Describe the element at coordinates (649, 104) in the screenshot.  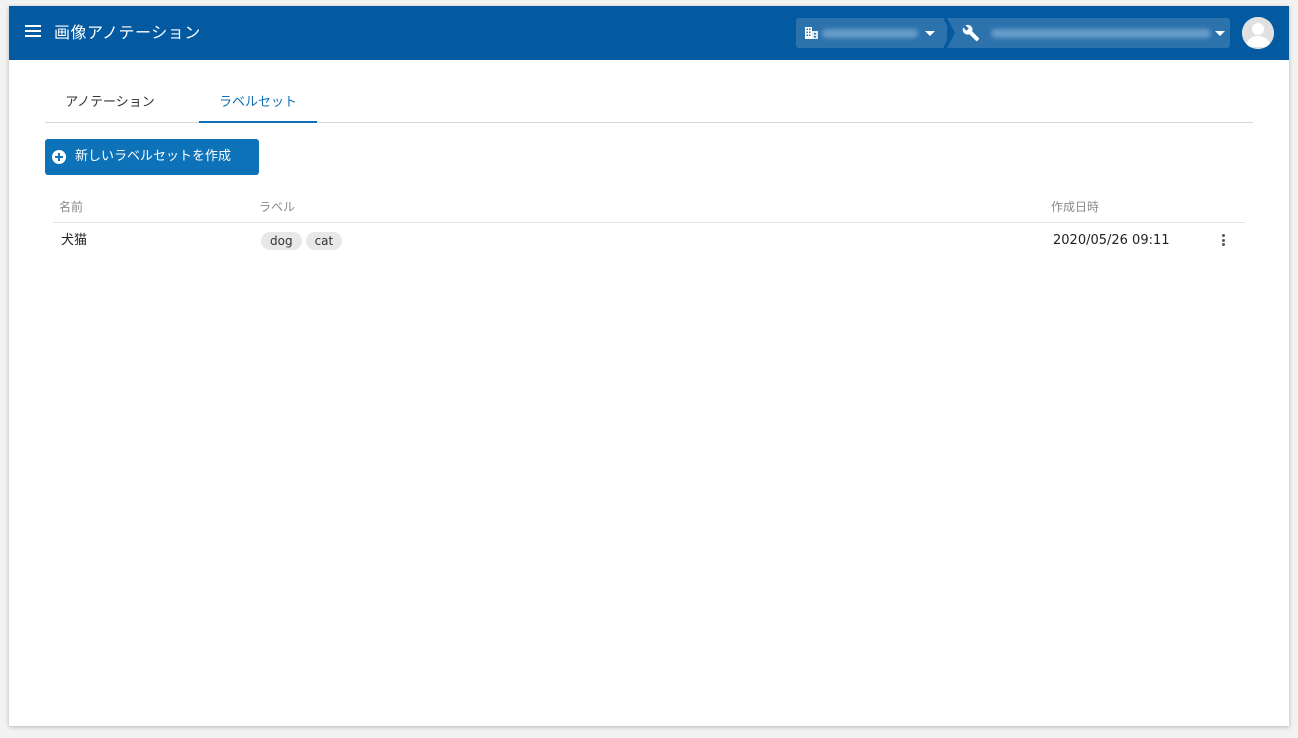
I see `tab-bar: アノテーション ラベルセット` at that location.